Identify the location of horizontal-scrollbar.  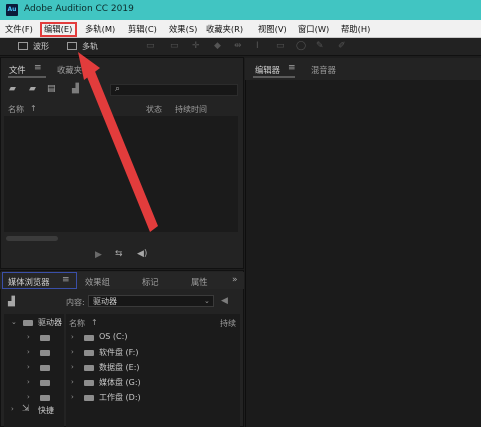
(32, 238).